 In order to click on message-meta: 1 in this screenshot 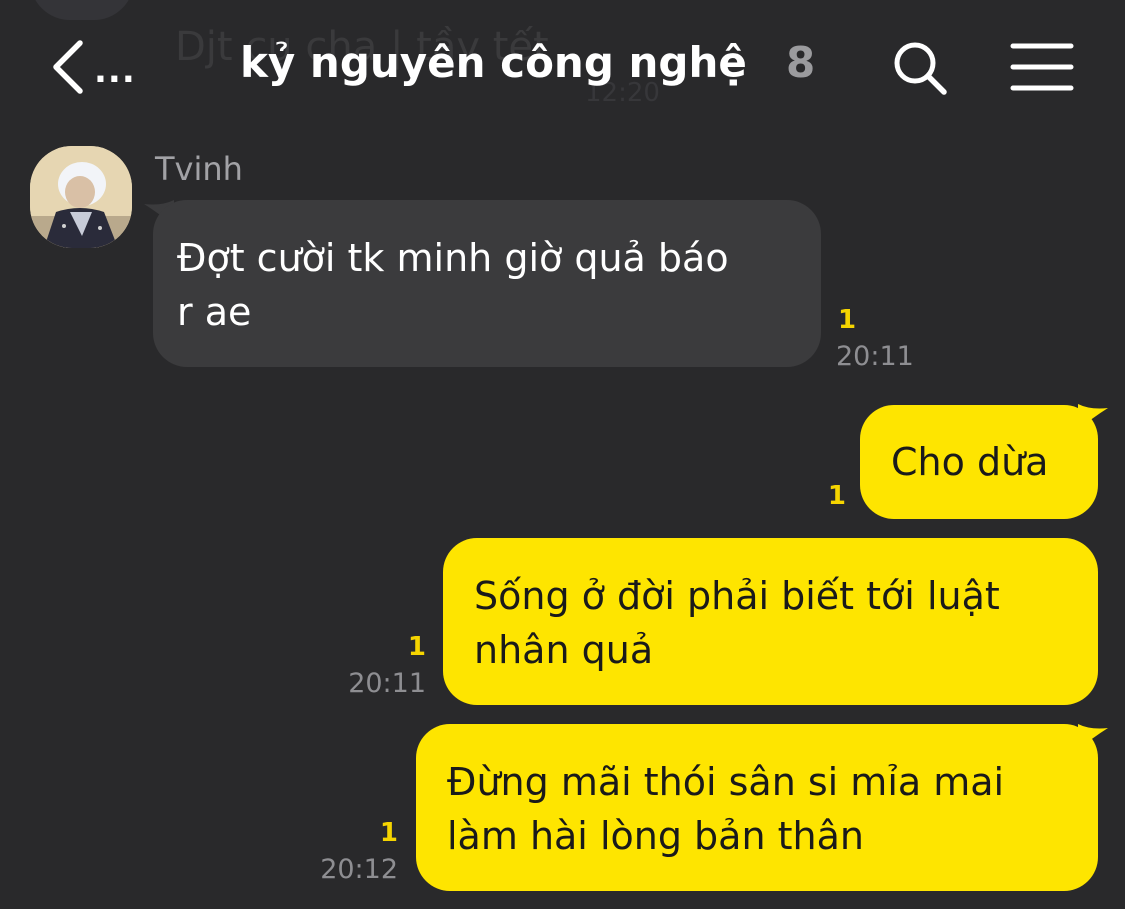, I will do `click(823, 496)`.